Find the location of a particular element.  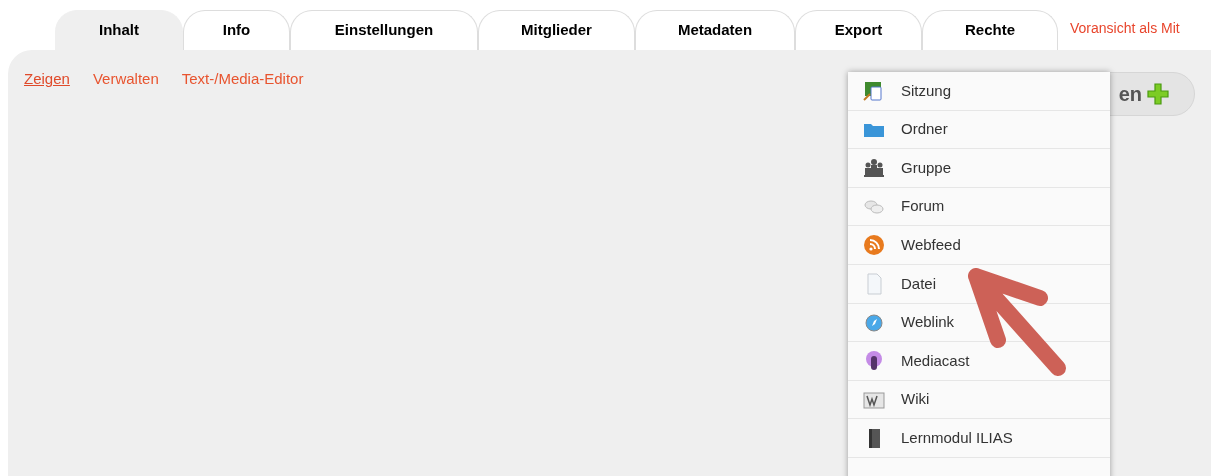

tab: Mitglieder is located at coordinates (556, 30).